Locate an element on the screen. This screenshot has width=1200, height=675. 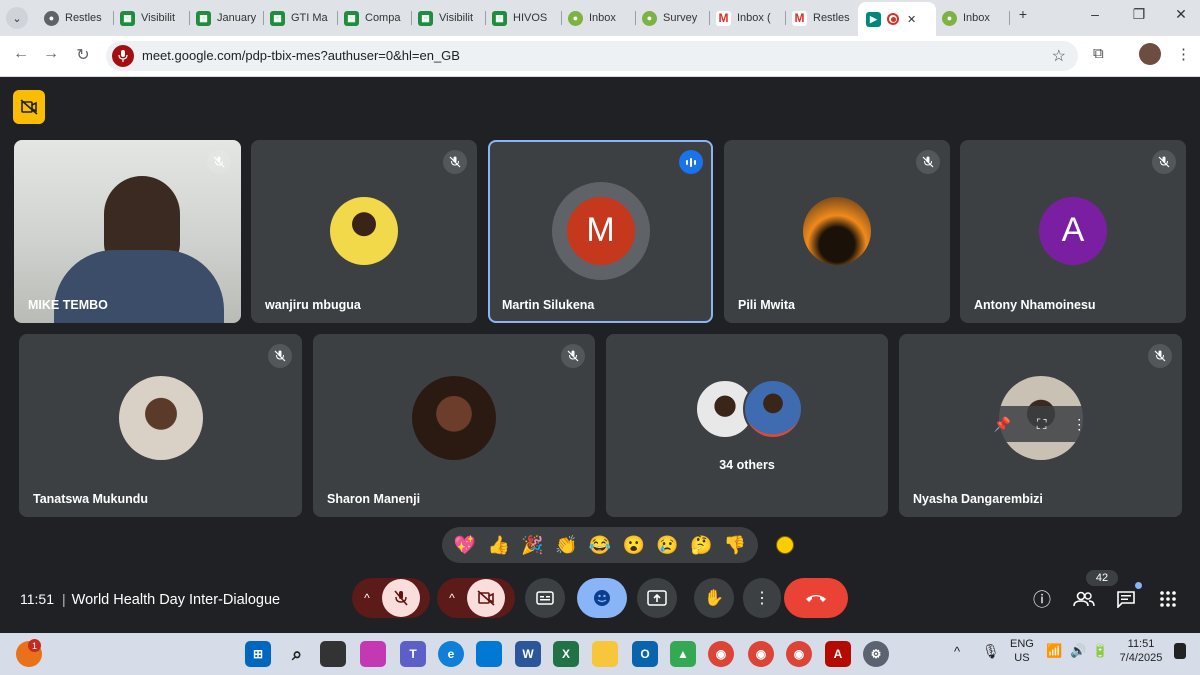
chat-unread-dot is located at coordinates (1138, 585).